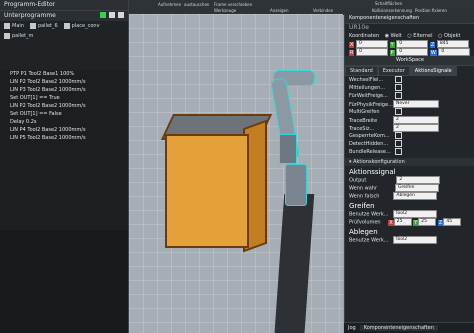 This screenshot has width=474, height=333. I want to click on delete-icon, so click(121, 15).